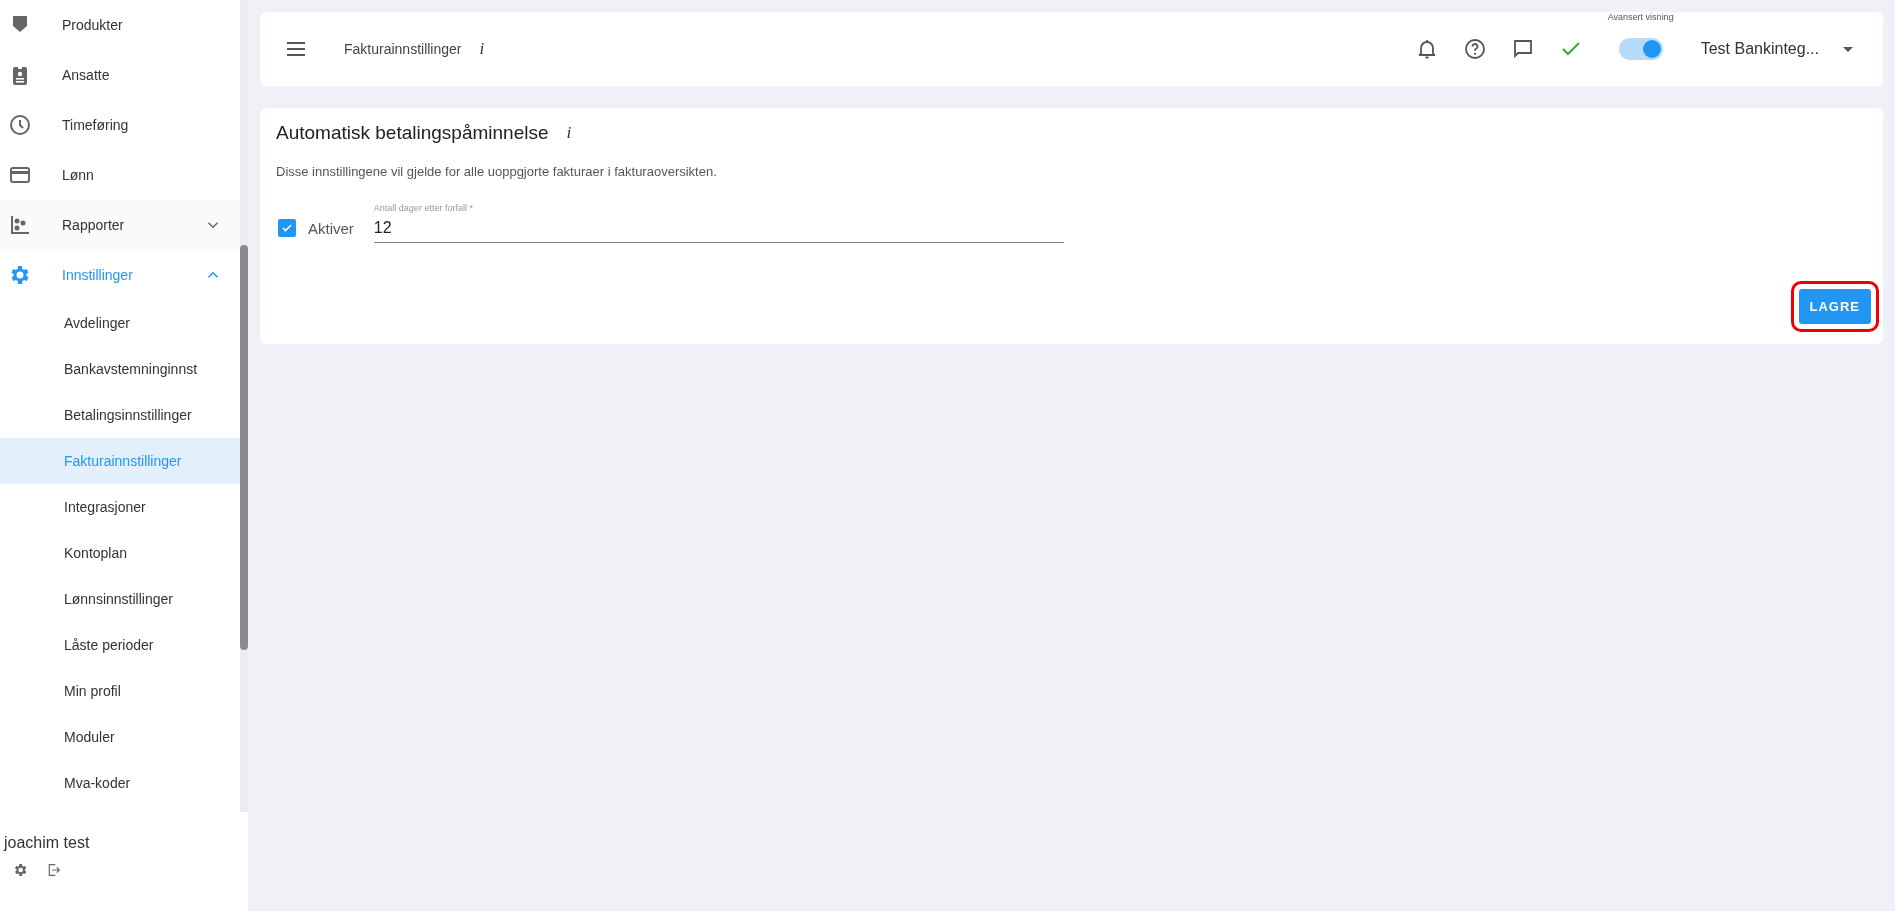 The image size is (1895, 911). What do you see at coordinates (120, 415) in the screenshot?
I see `sidebar-subitem: Betalingsinnstillinger` at bounding box center [120, 415].